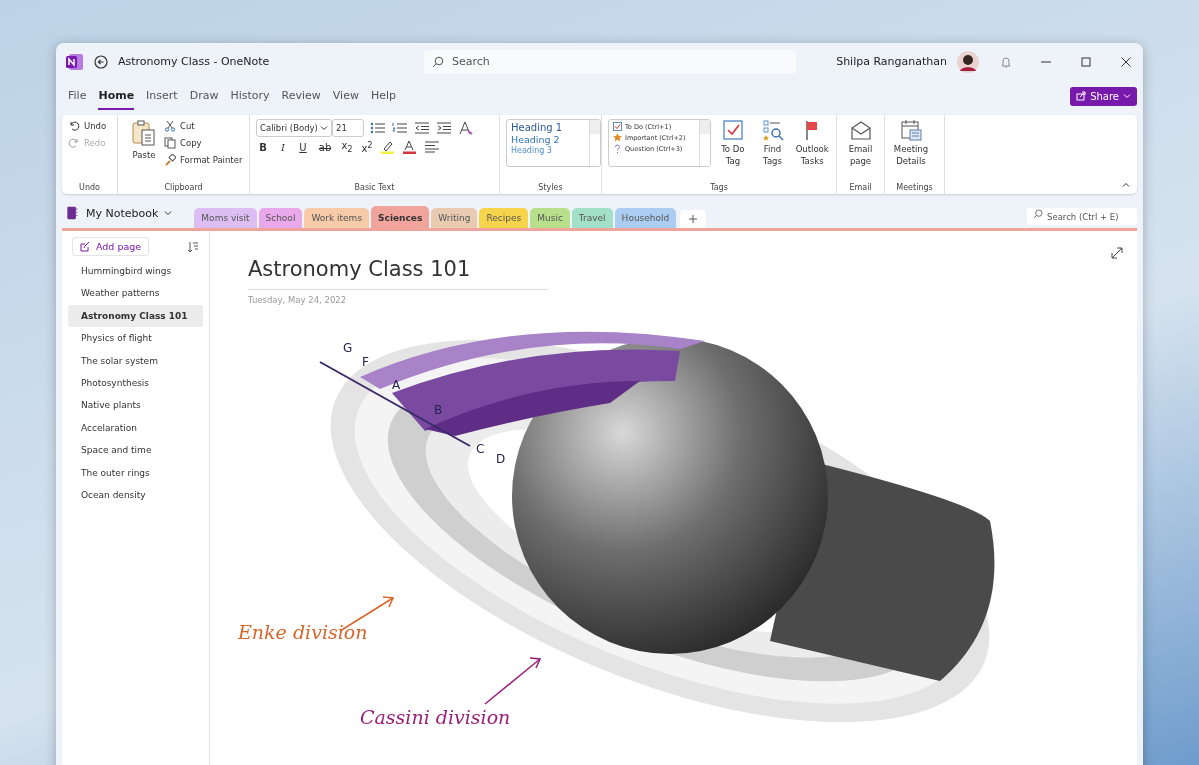 Image resolution: width=1199 pixels, height=765 pixels. I want to click on page-item: The solar system, so click(135, 360).